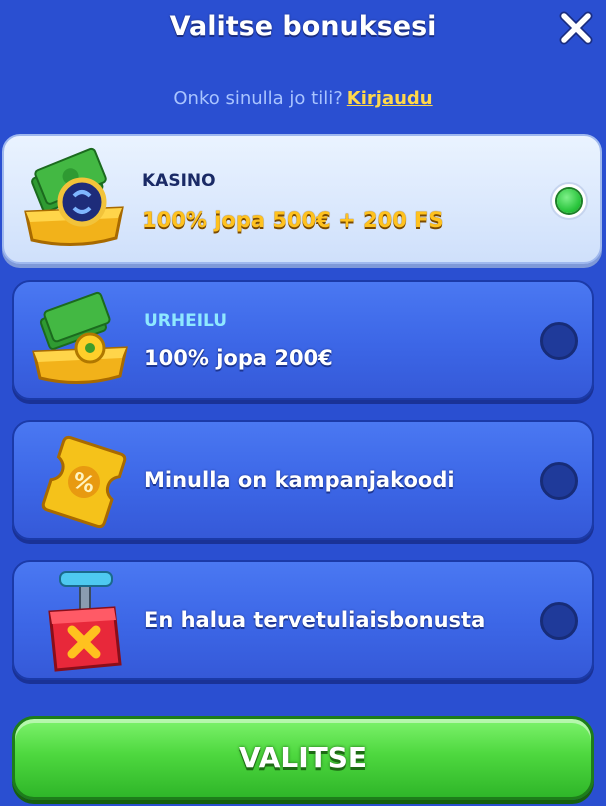  Describe the element at coordinates (390, 98) in the screenshot. I see `login-link: Kirjaudu` at that location.